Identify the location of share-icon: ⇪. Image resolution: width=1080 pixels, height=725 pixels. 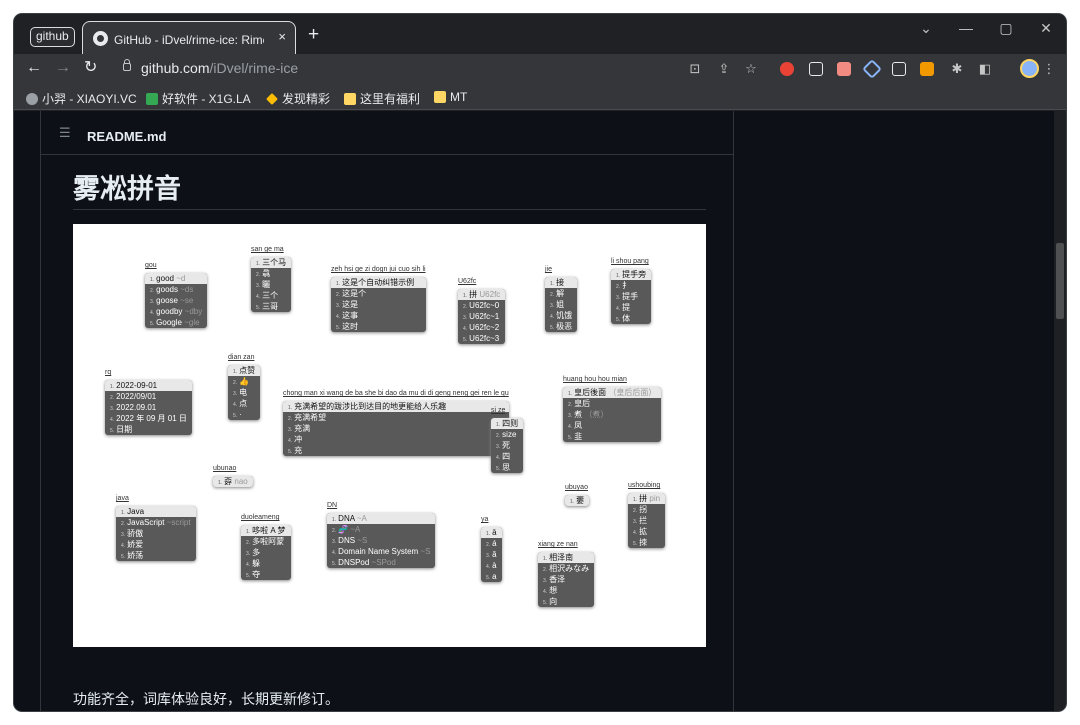
(724, 69).